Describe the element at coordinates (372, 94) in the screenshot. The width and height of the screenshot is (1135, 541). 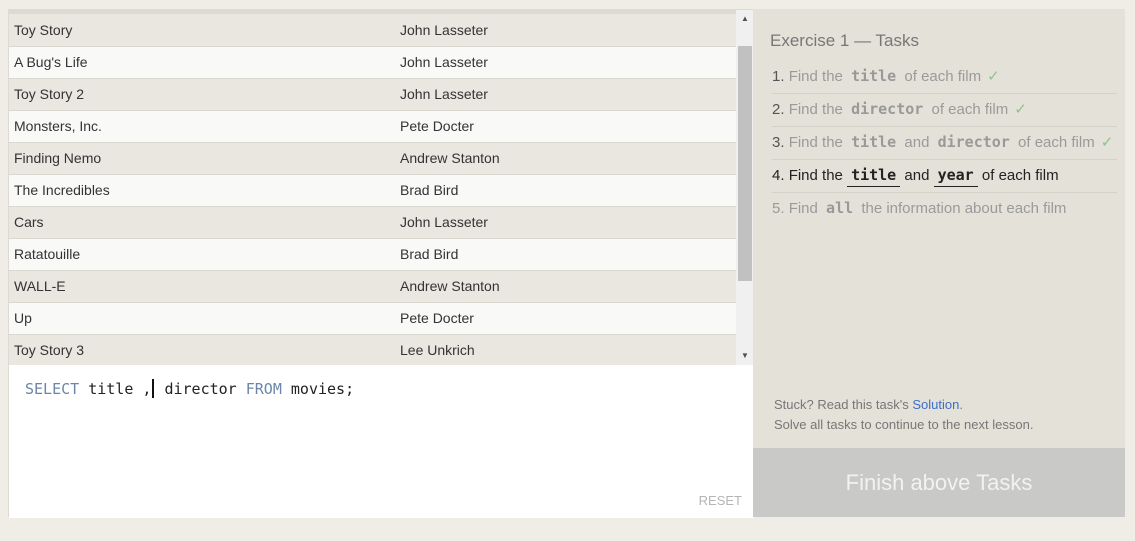
I see `table-row: Toy Story 2 John Lasseter` at that location.